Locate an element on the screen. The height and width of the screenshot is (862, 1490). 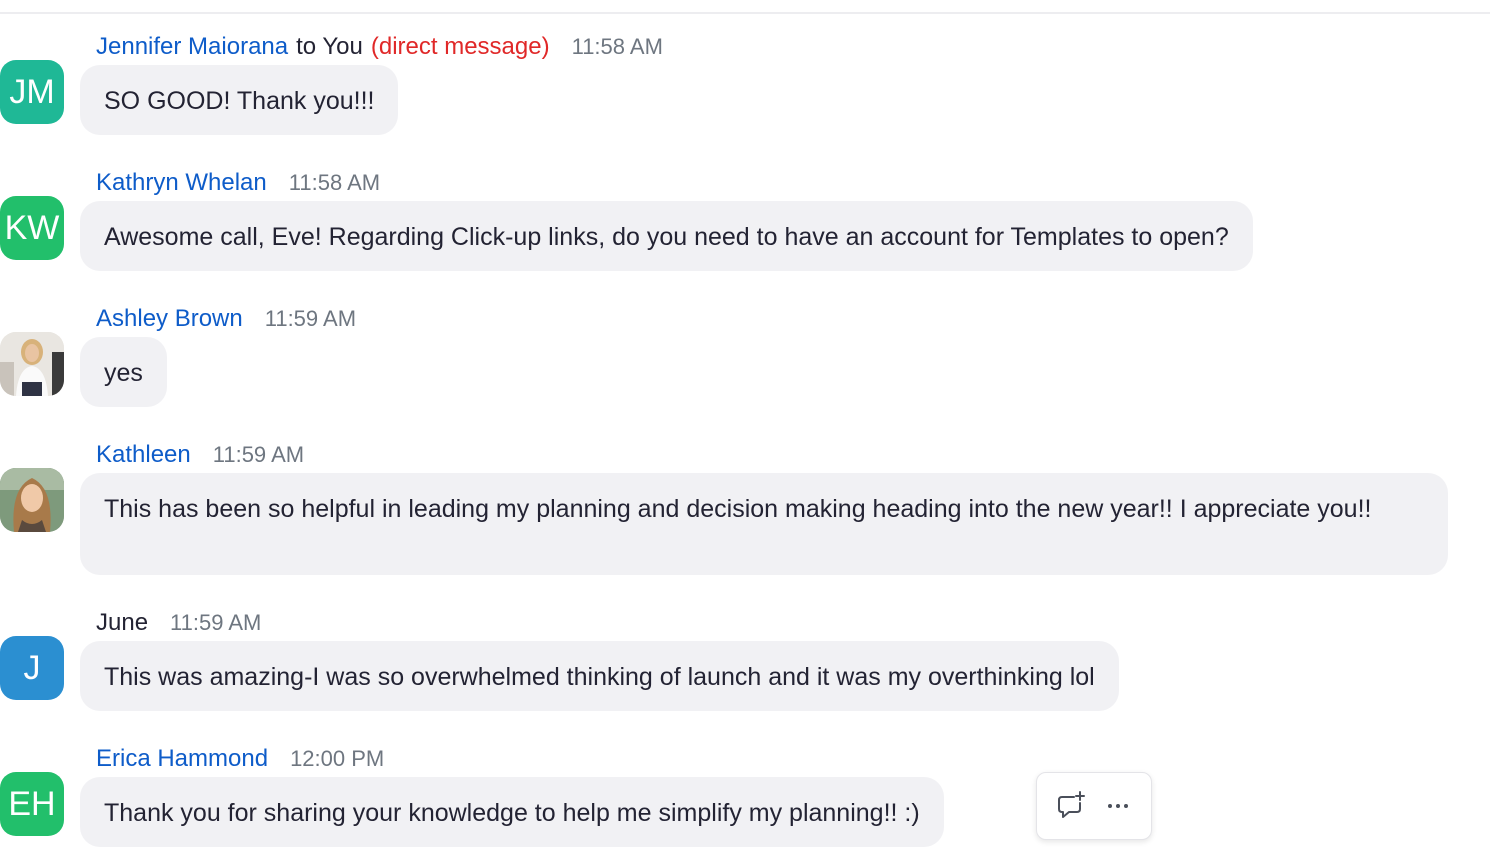
avatar: J is located at coordinates (32, 668).